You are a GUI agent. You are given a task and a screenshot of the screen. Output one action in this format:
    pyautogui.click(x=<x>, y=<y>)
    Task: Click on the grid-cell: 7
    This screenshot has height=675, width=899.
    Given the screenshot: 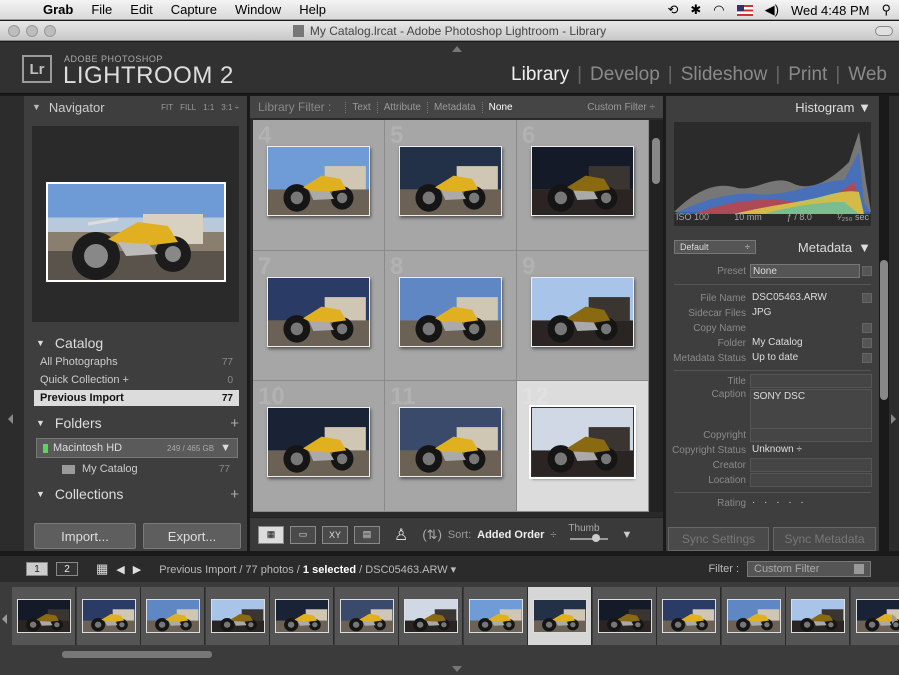 What is the action you would take?
    pyautogui.click(x=319, y=316)
    